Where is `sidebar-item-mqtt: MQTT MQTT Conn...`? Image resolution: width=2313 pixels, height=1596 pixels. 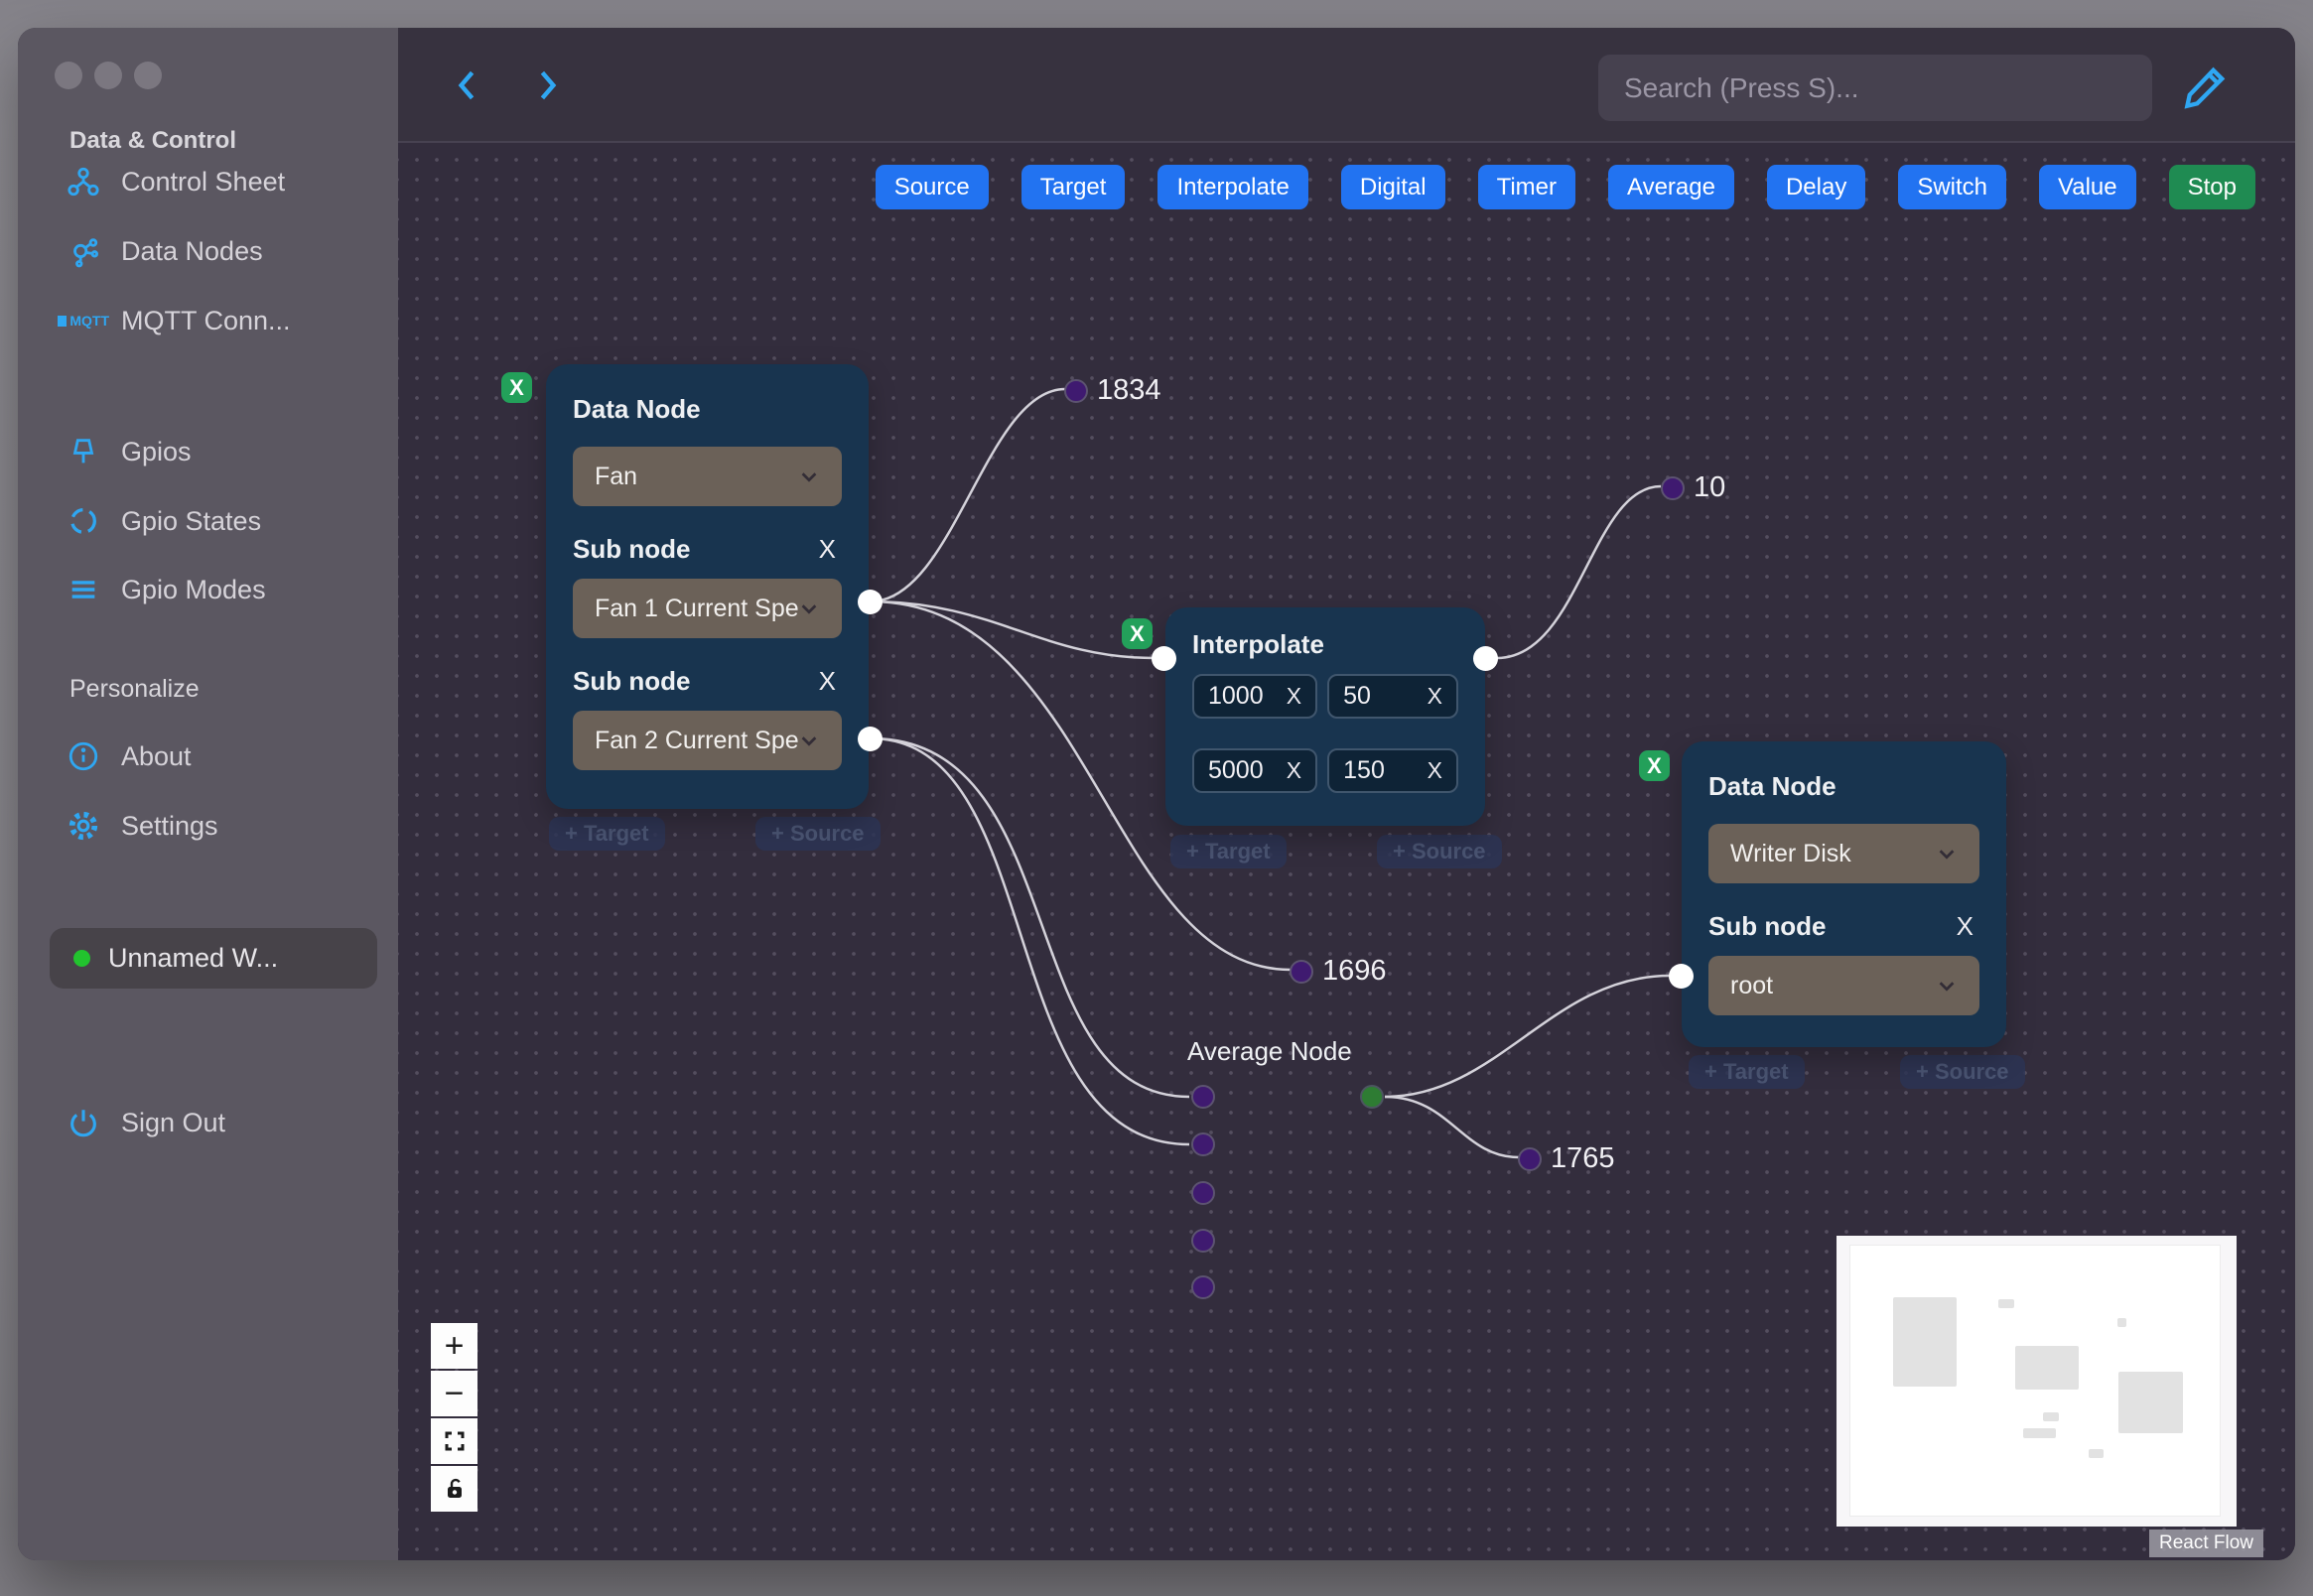
sidebar-item-mqtt: MQTT MQTT Conn... is located at coordinates (174, 320).